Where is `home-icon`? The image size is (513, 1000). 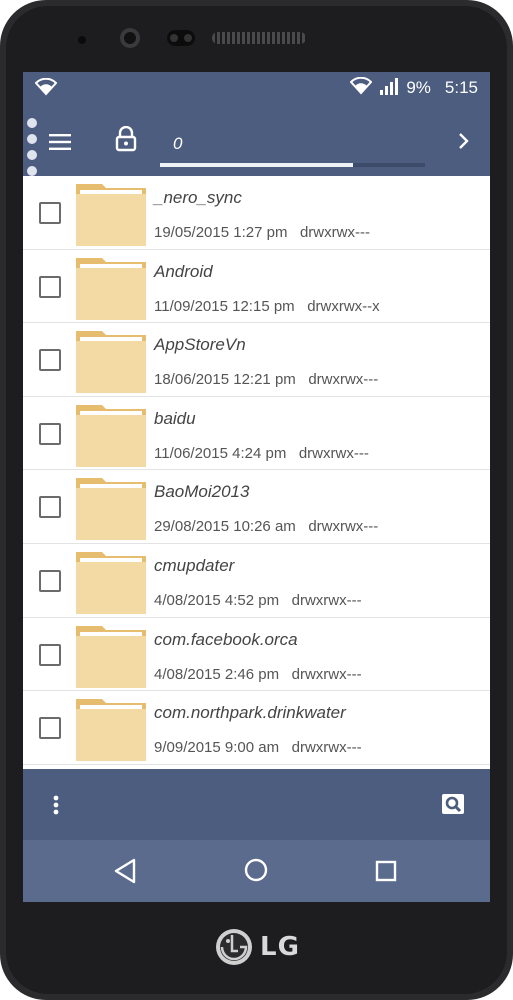 home-icon is located at coordinates (256, 872).